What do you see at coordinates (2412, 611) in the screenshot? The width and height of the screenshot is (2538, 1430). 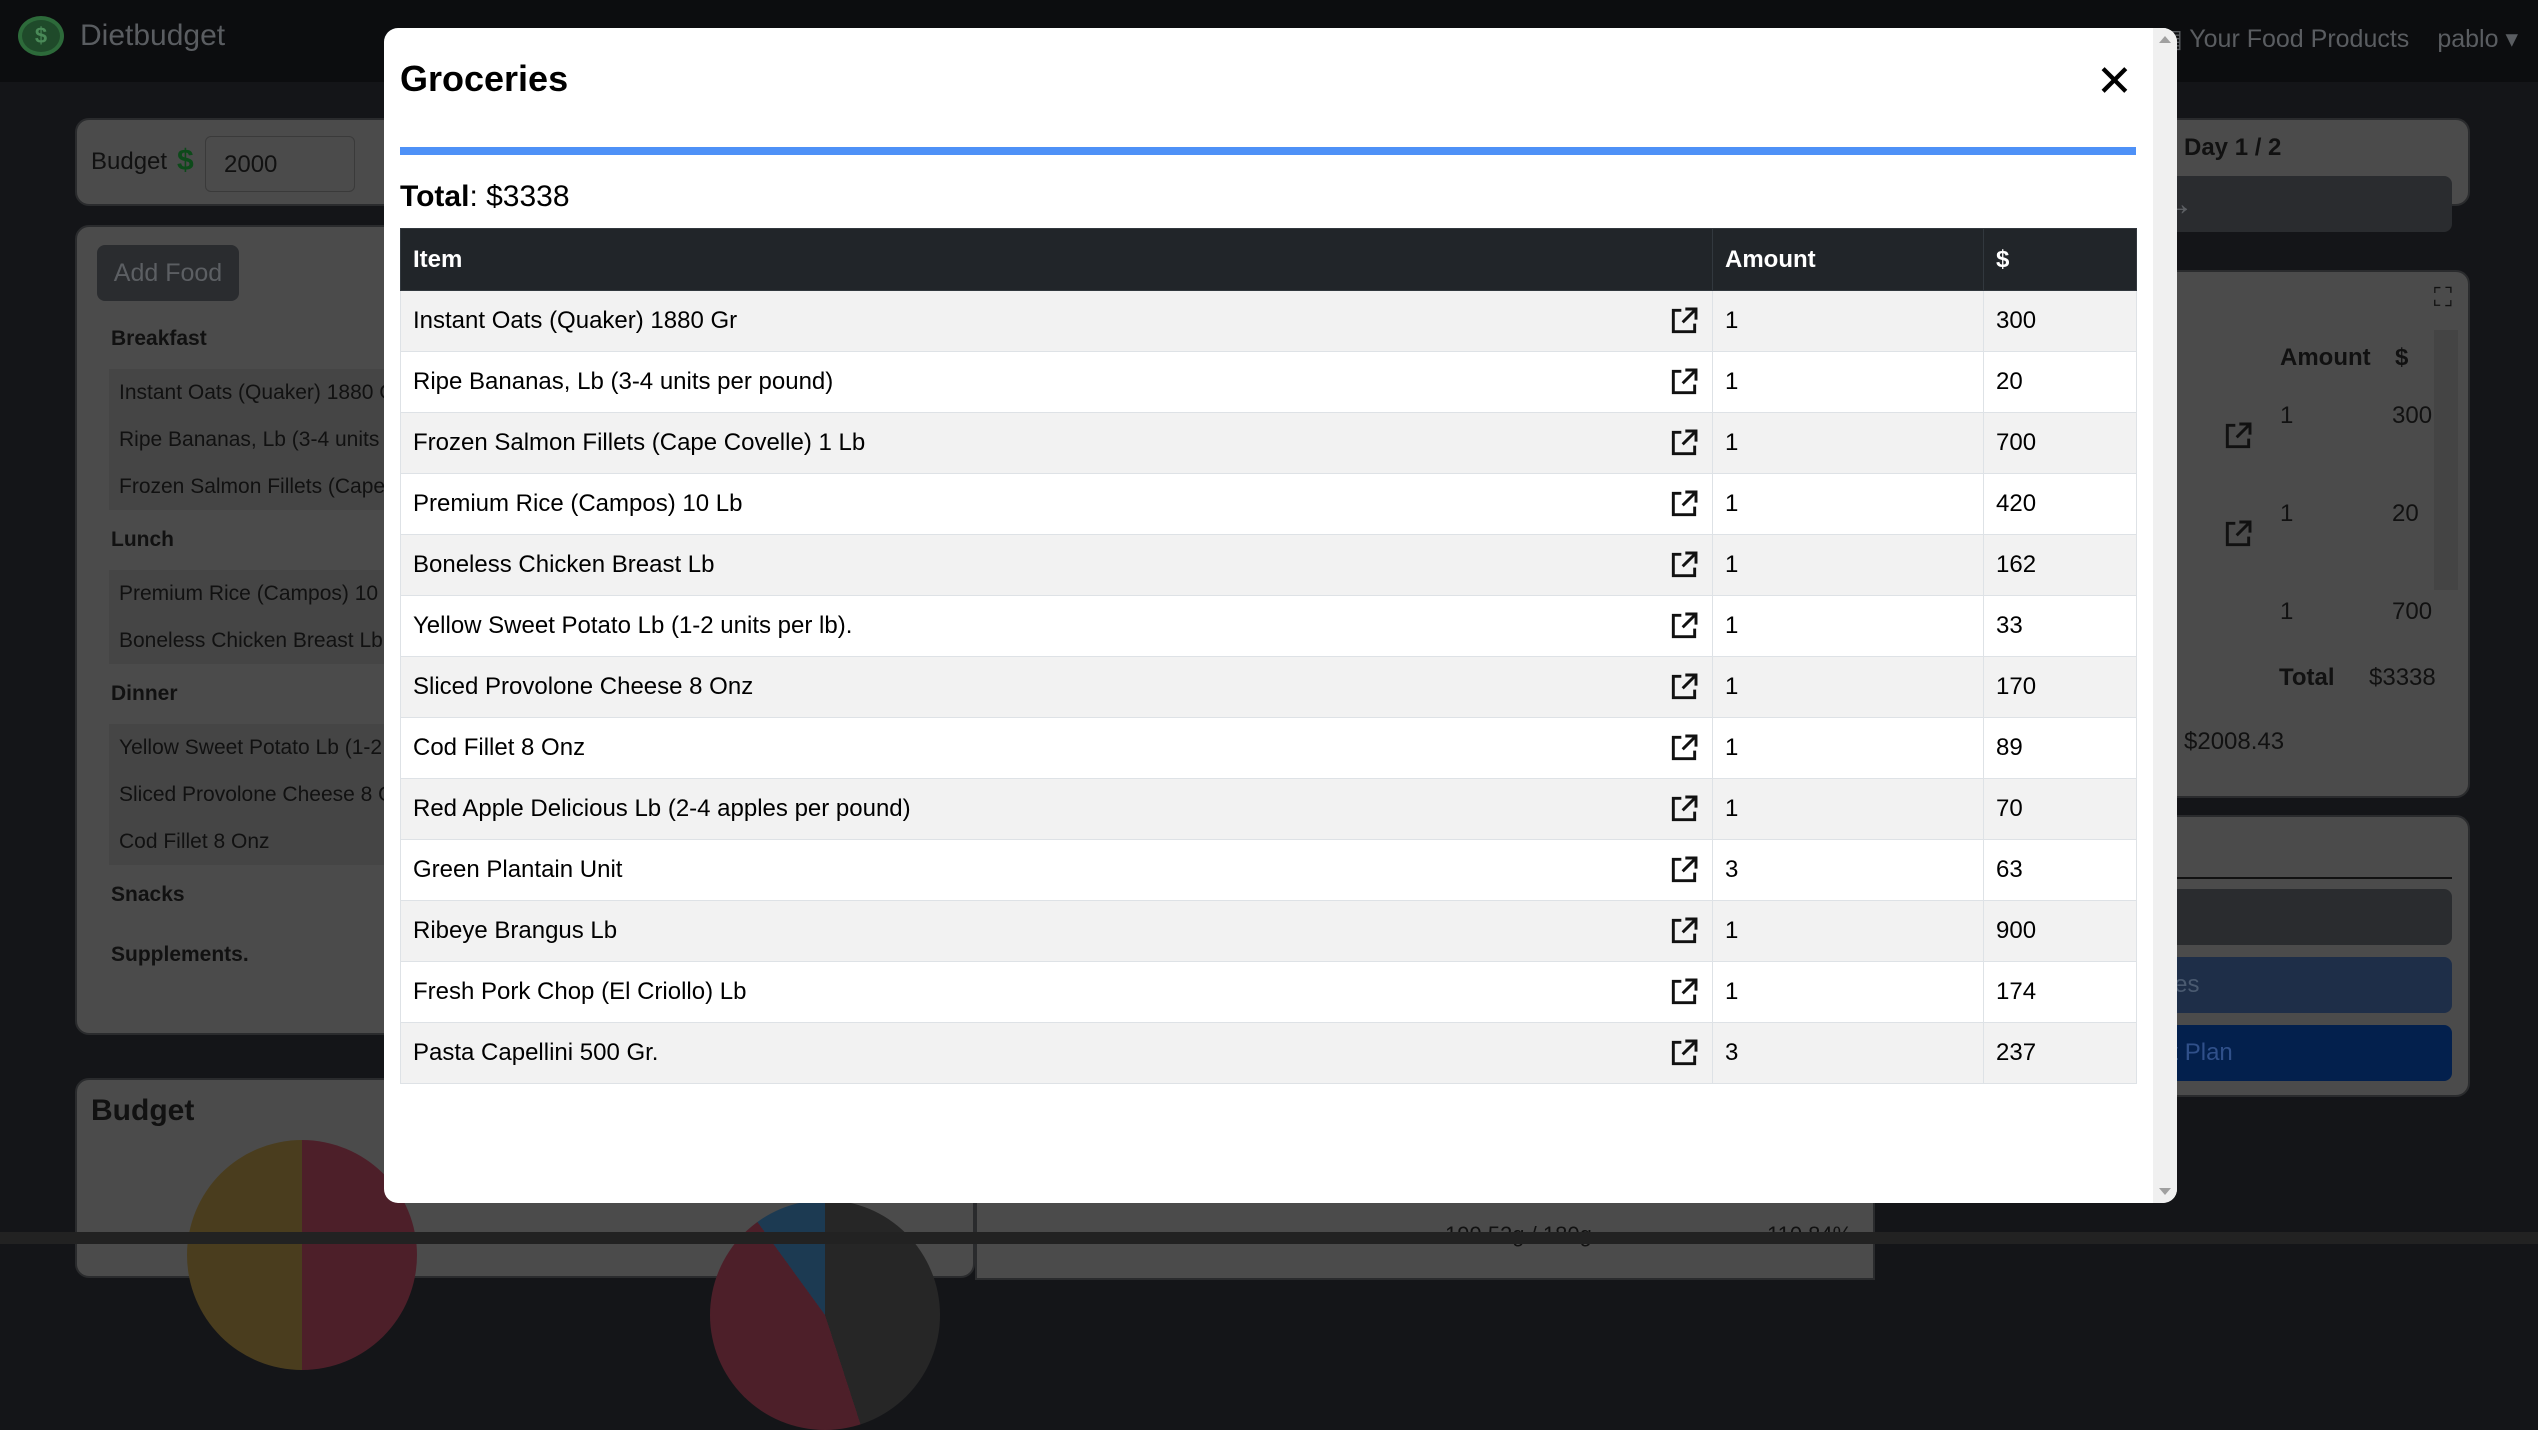 I see `mini-price: 700` at bounding box center [2412, 611].